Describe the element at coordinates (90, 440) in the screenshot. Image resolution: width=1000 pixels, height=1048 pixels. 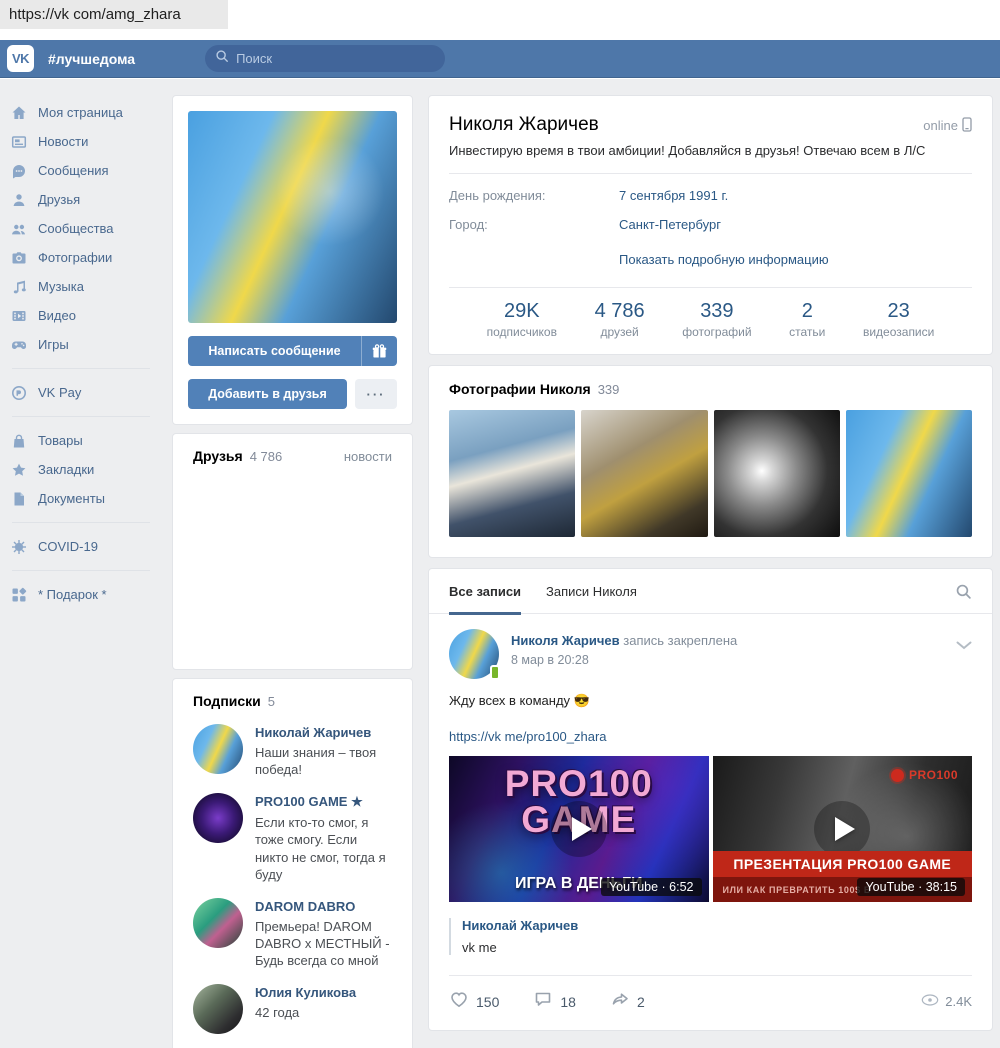
I see `sidebar-item-goods: Товары` at that location.